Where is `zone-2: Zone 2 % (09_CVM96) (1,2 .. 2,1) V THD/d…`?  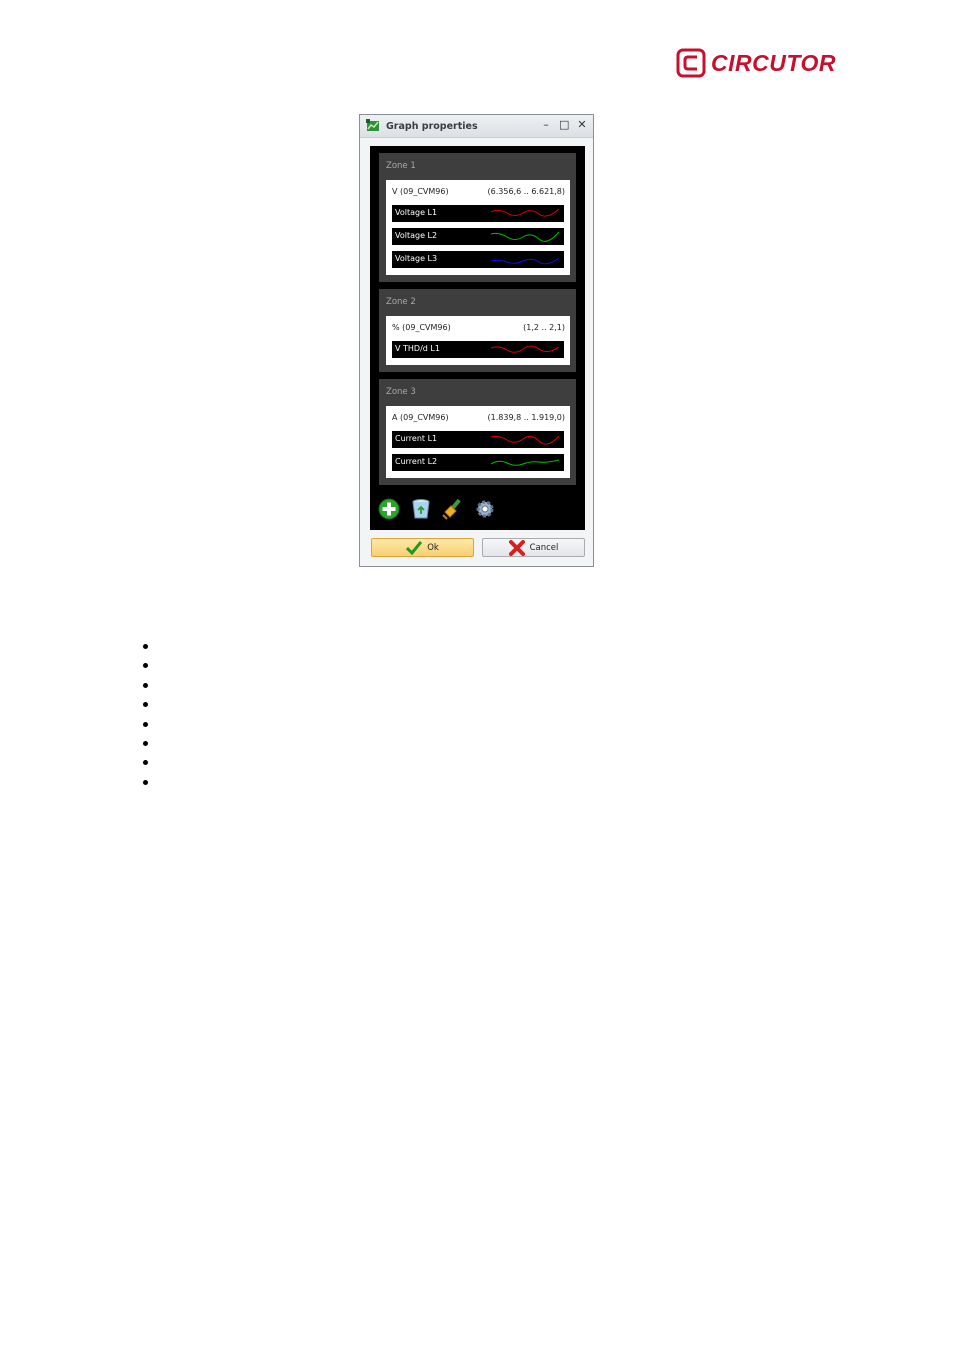 zone-2: Zone 2 % (09_CVM96) (1,2 .. 2,1) V THD/d… is located at coordinates (477, 330).